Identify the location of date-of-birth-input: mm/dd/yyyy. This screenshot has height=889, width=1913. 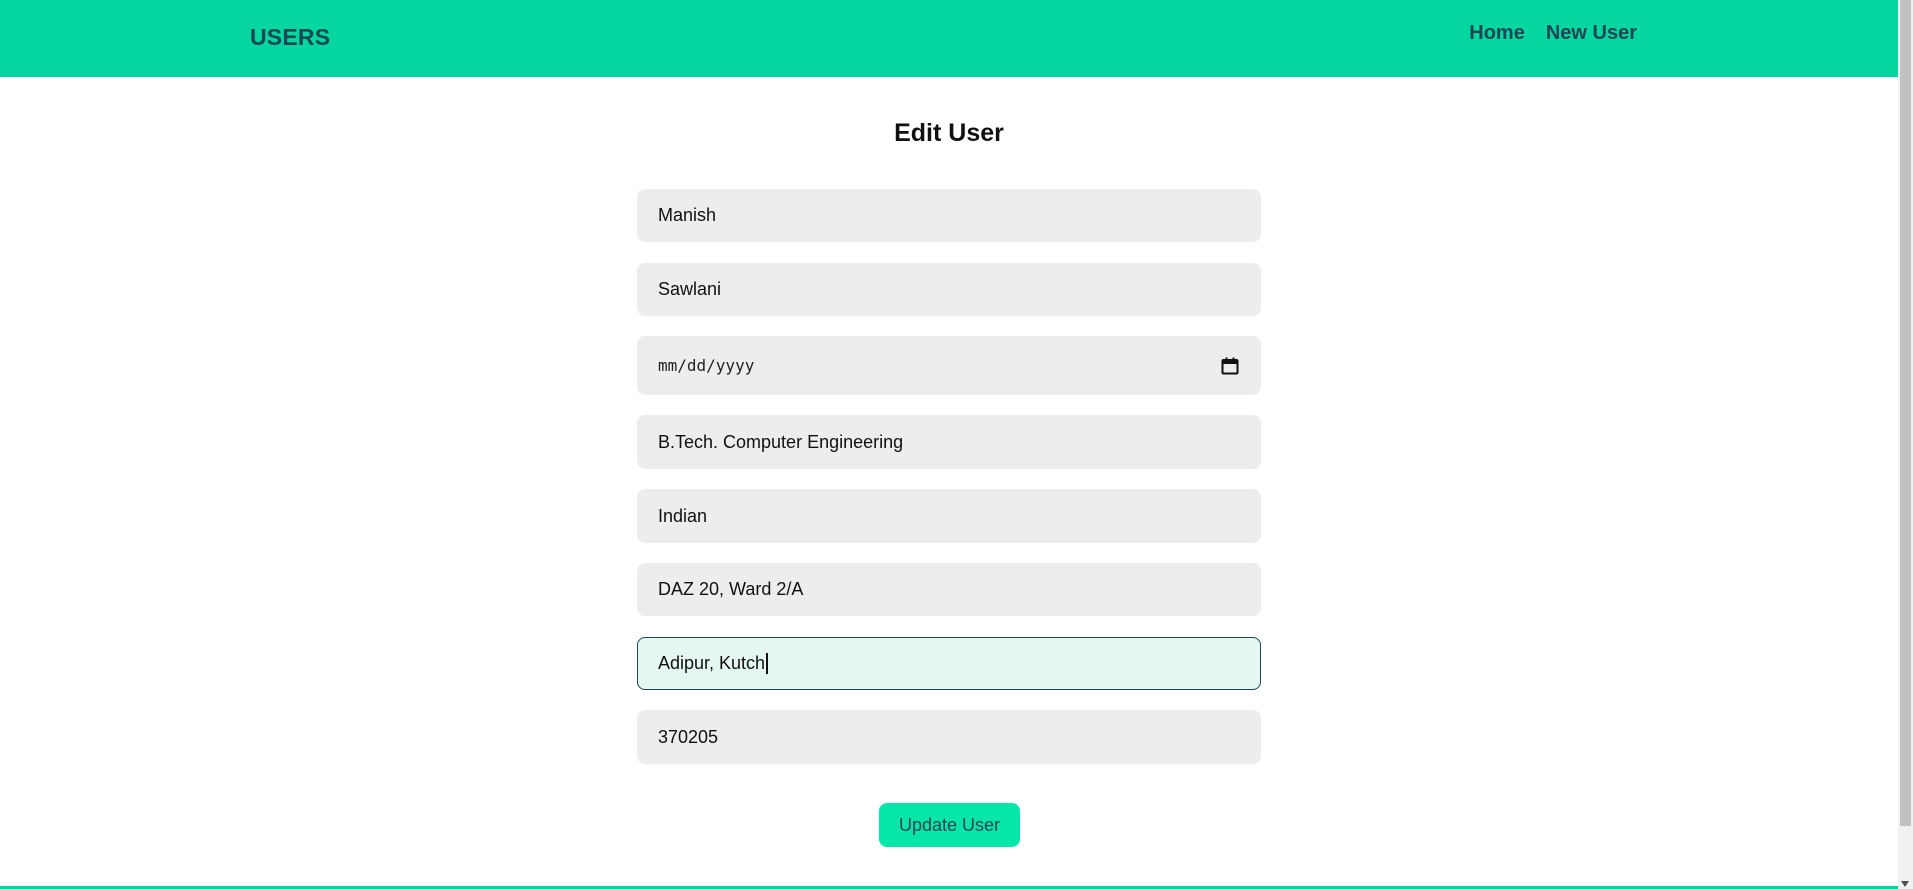
(949, 365).